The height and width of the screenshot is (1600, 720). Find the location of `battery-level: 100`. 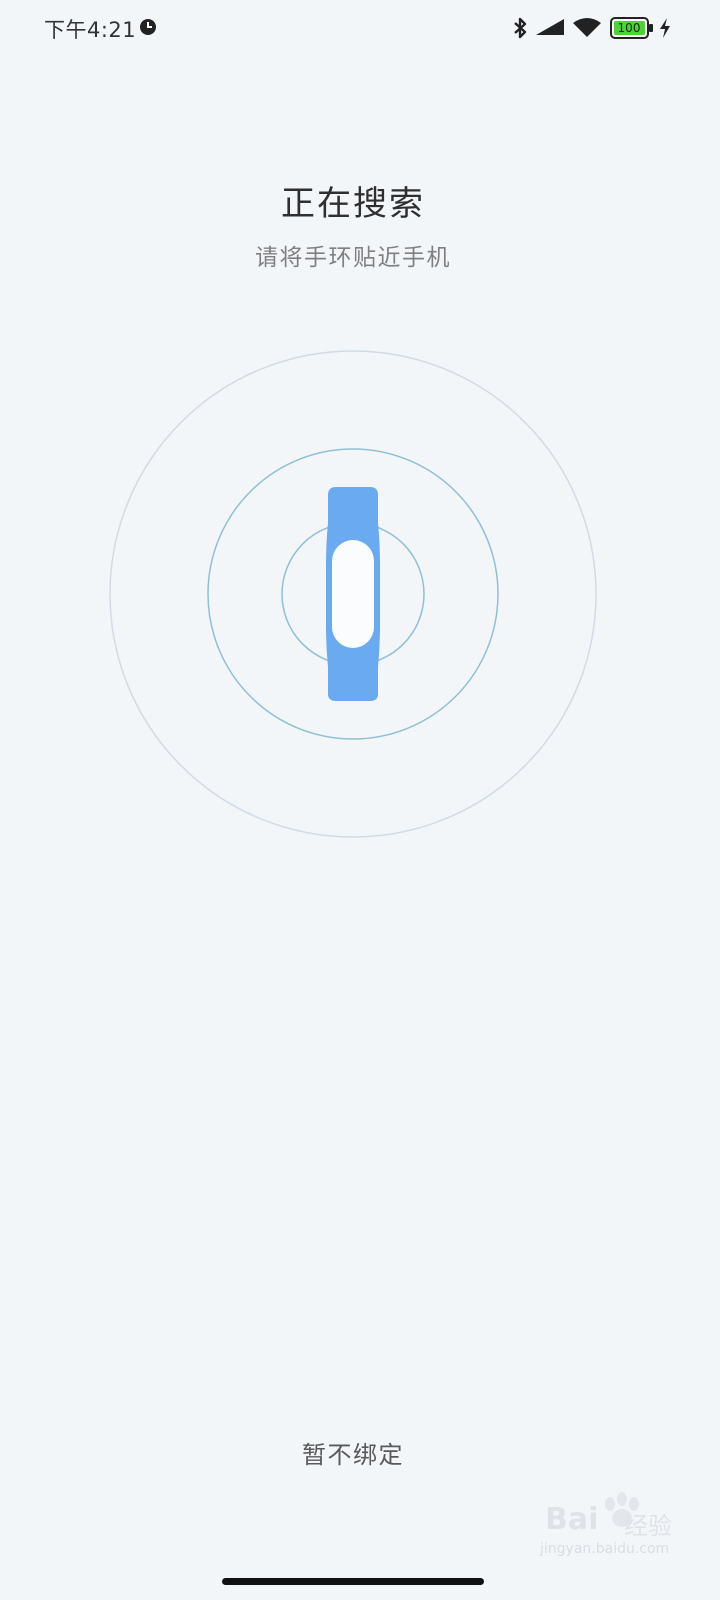

battery-level: 100 is located at coordinates (629, 28).